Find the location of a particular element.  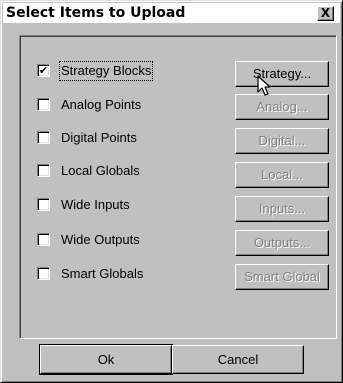

wide-inputs-checkbox is located at coordinates (43, 204).